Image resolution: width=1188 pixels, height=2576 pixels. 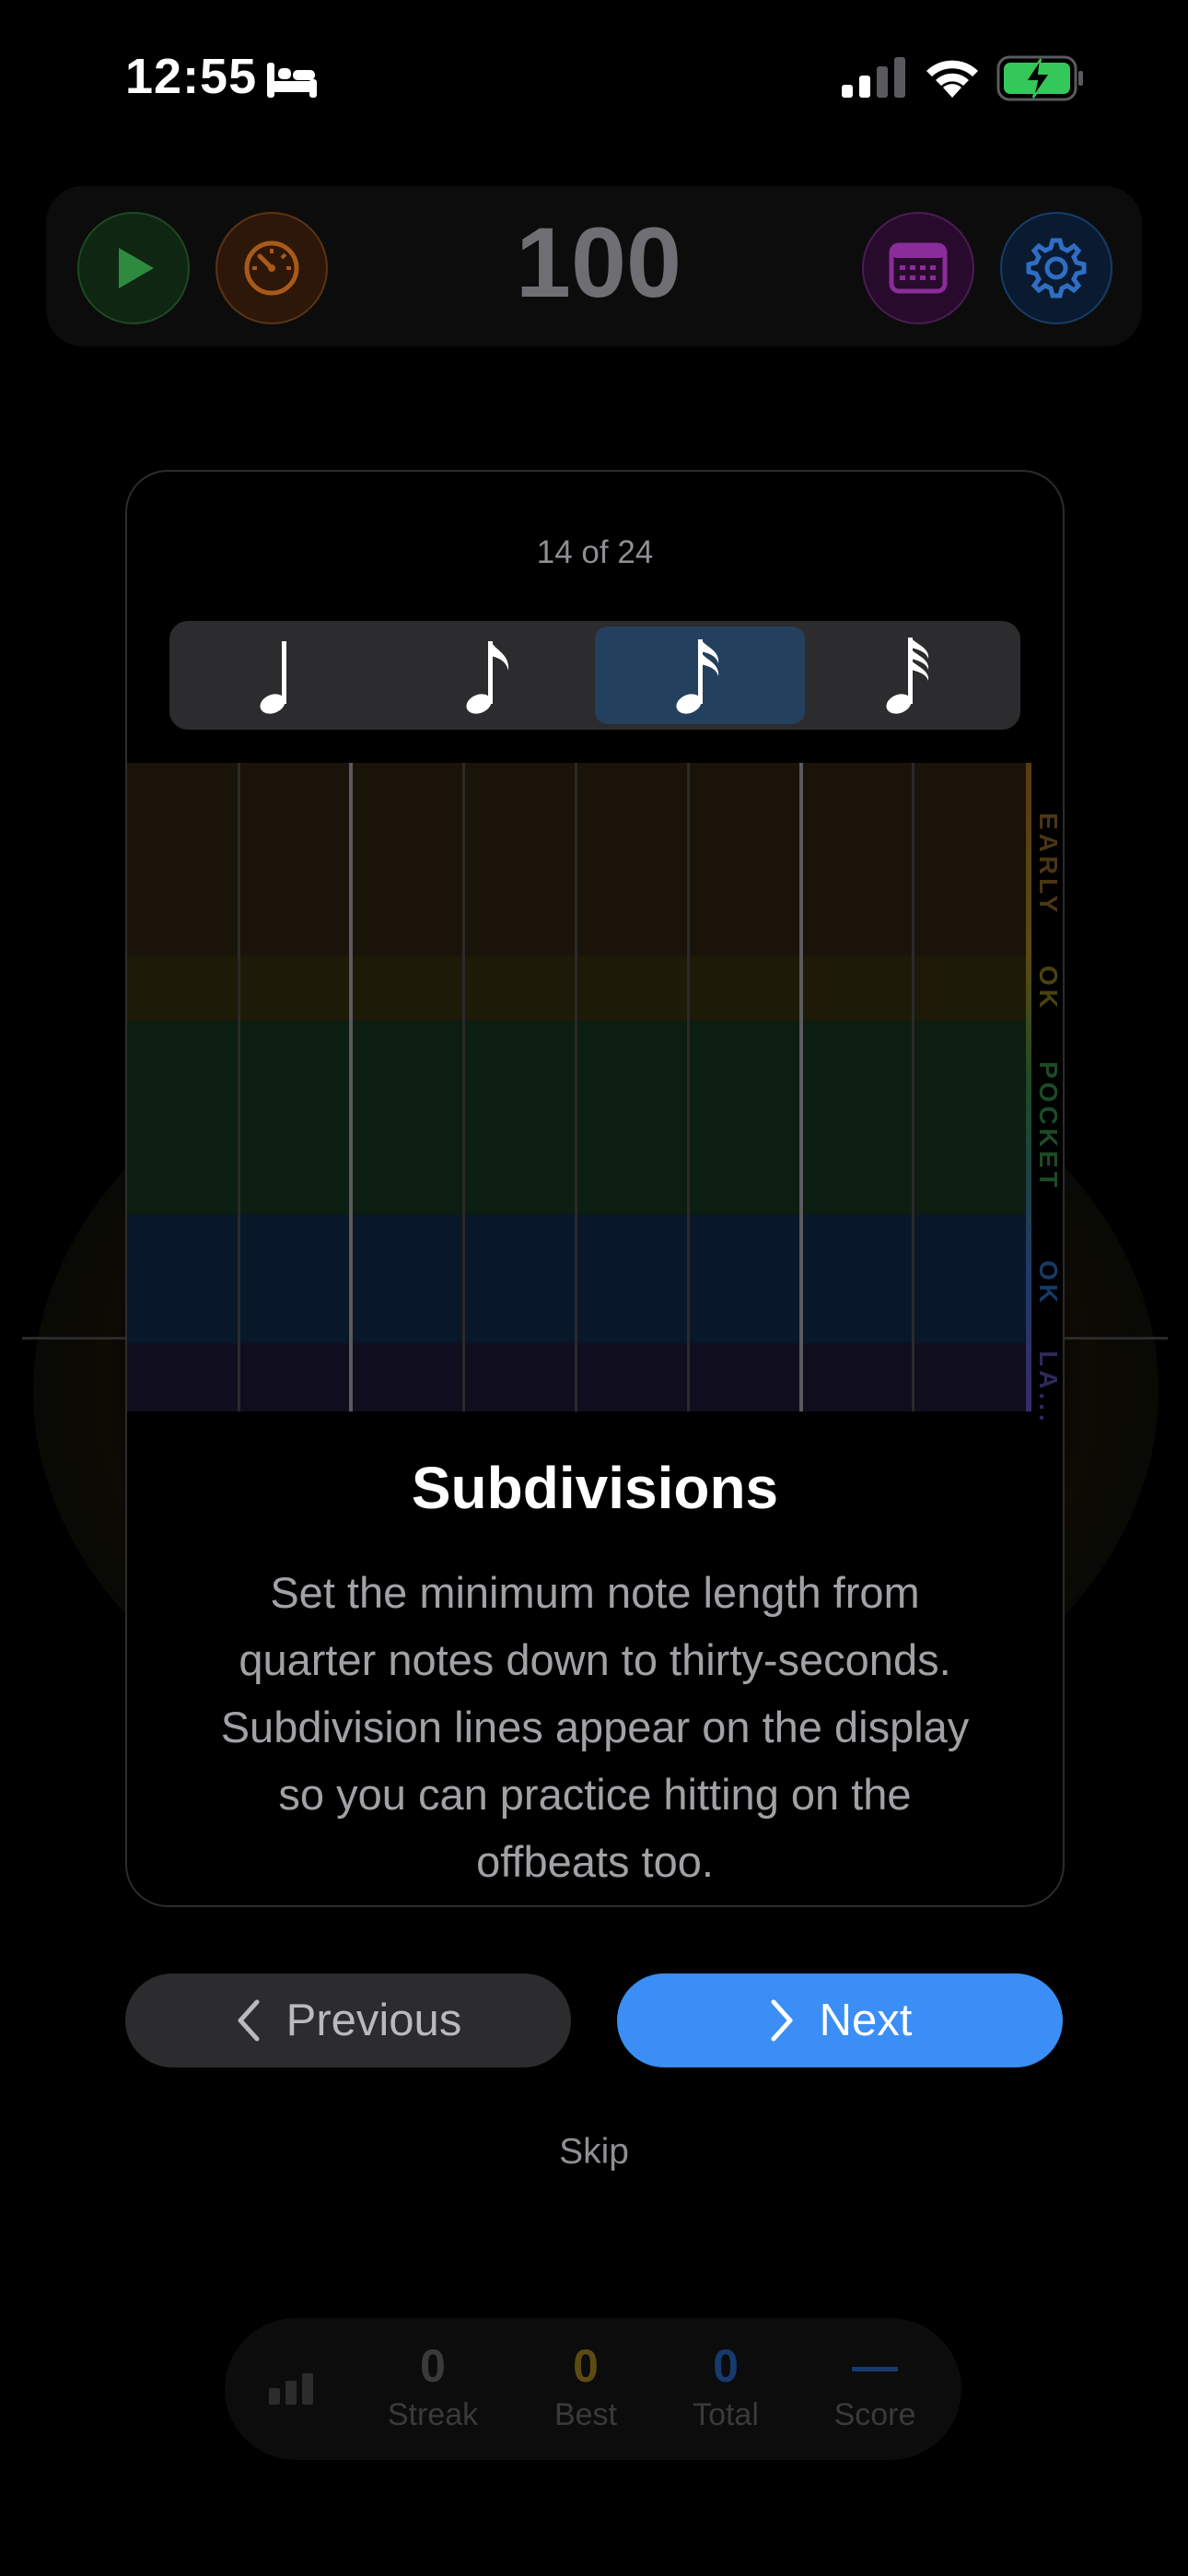 What do you see at coordinates (595, 1488) in the screenshot?
I see `tutorial-title: Subdivisions` at bounding box center [595, 1488].